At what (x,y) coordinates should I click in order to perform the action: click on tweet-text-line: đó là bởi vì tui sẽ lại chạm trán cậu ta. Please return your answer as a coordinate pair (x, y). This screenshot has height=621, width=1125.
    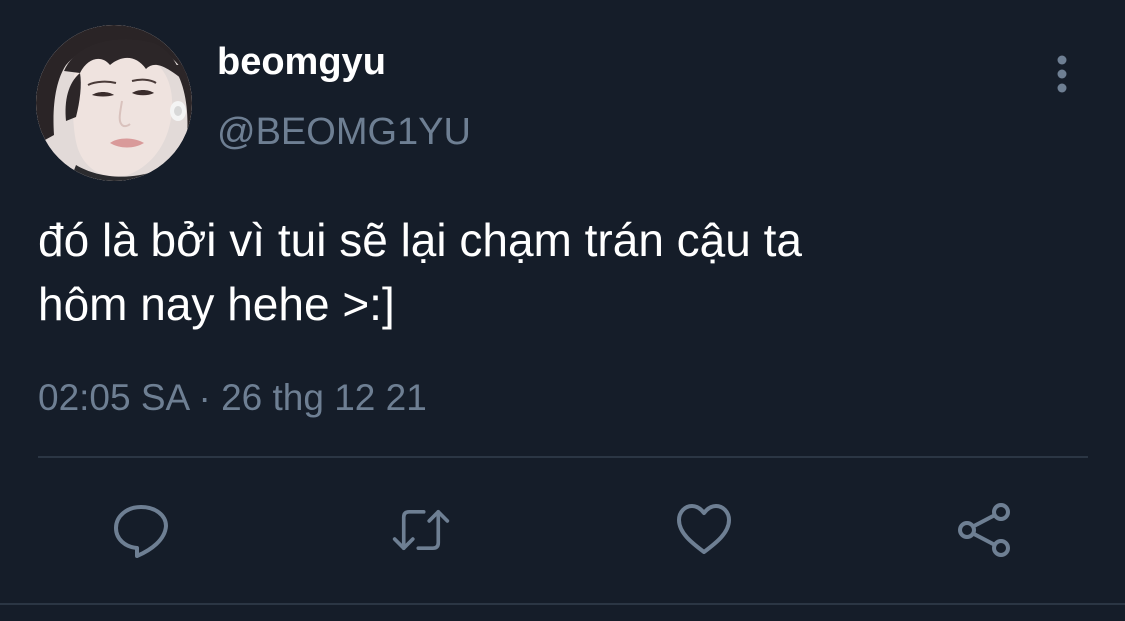
    Looking at the image, I should click on (420, 240).